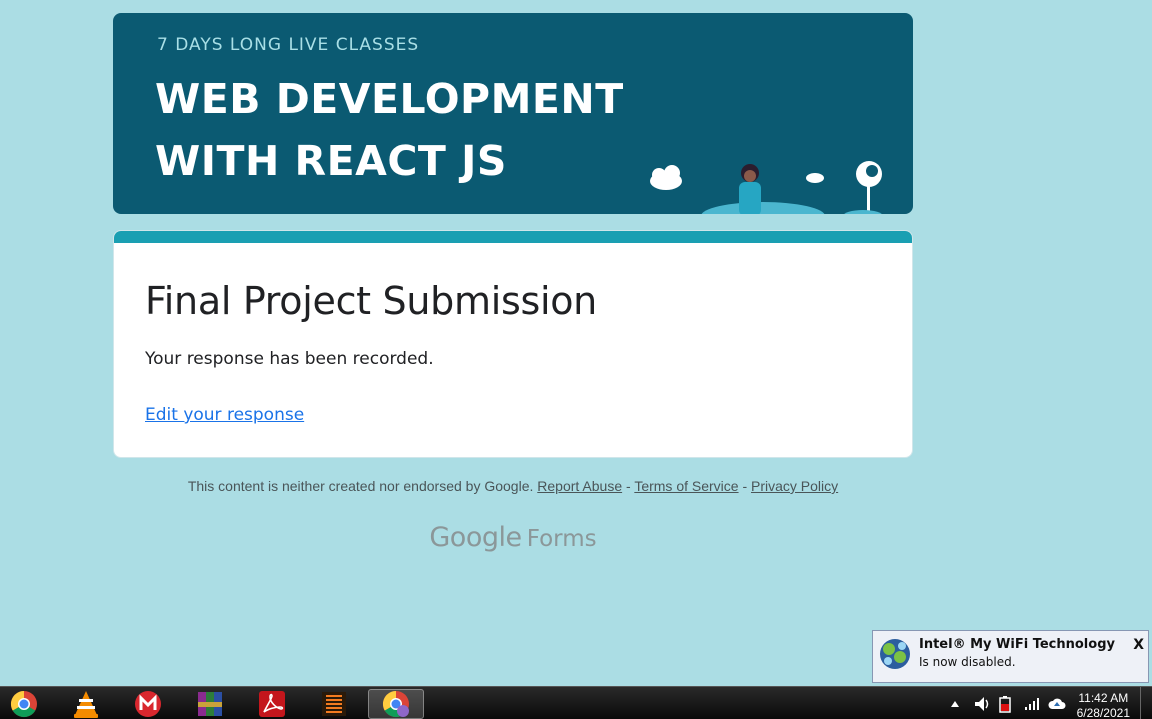  I want to click on signal-icon, so click(1032, 704).